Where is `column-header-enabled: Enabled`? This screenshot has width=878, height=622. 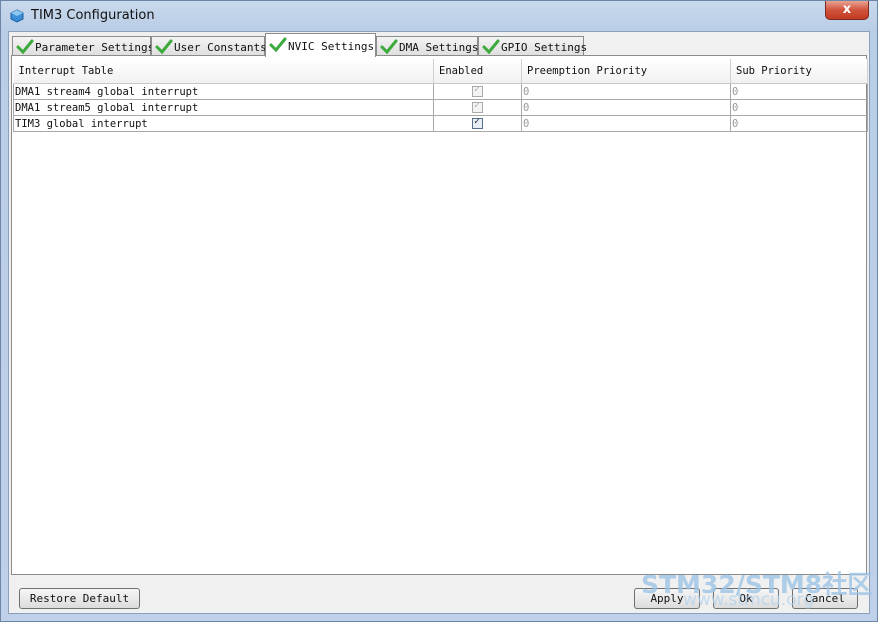 column-header-enabled: Enabled is located at coordinates (477, 71).